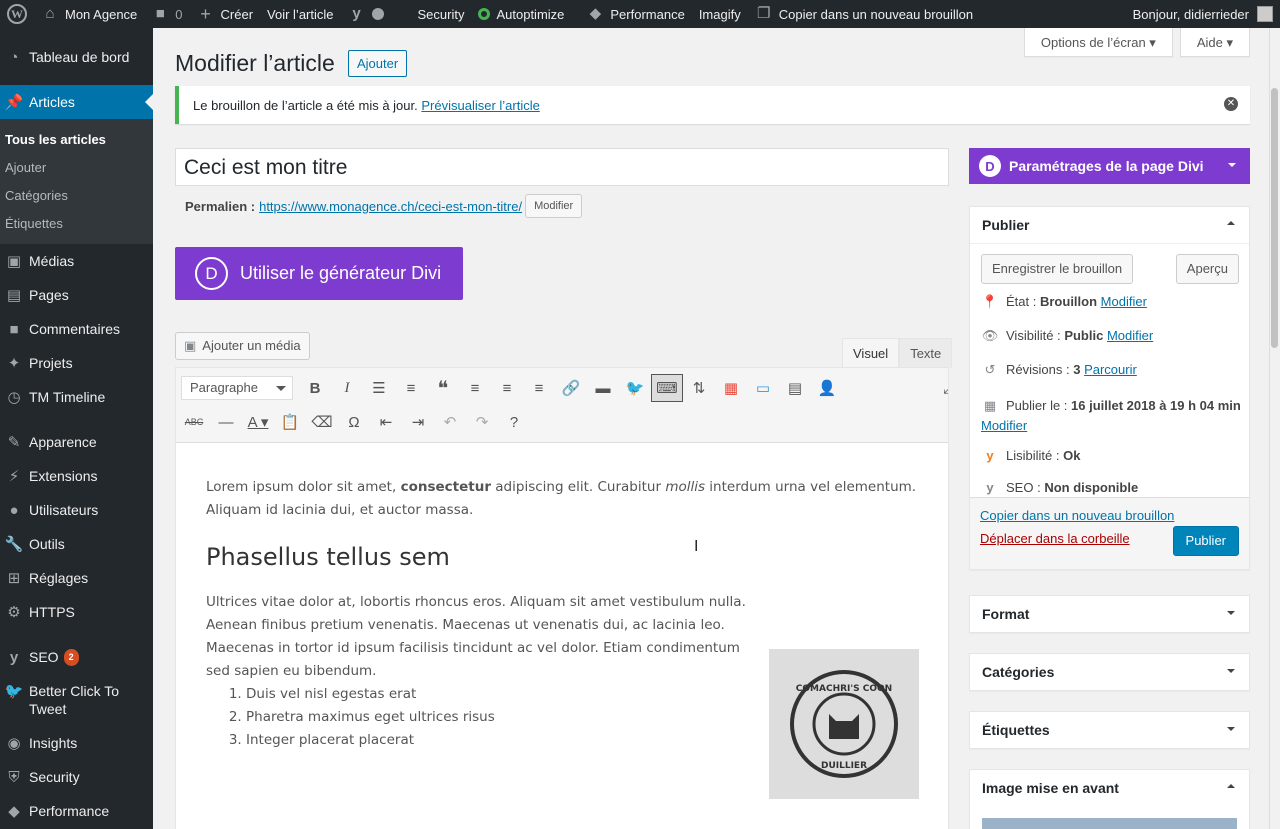  Describe the element at coordinates (319, 273) in the screenshot. I see `divi-builder-button: D Utiliser le générateur Divi` at that location.